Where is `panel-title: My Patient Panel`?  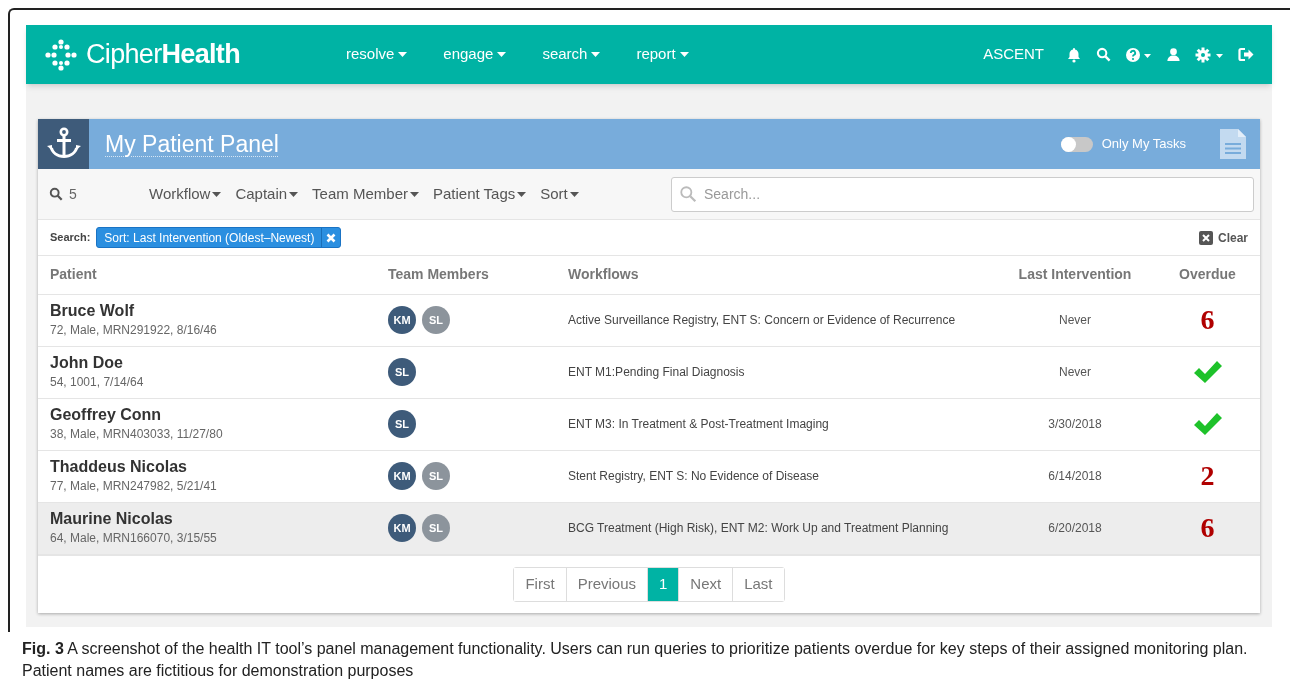
panel-title: My Patient Panel is located at coordinates (192, 144).